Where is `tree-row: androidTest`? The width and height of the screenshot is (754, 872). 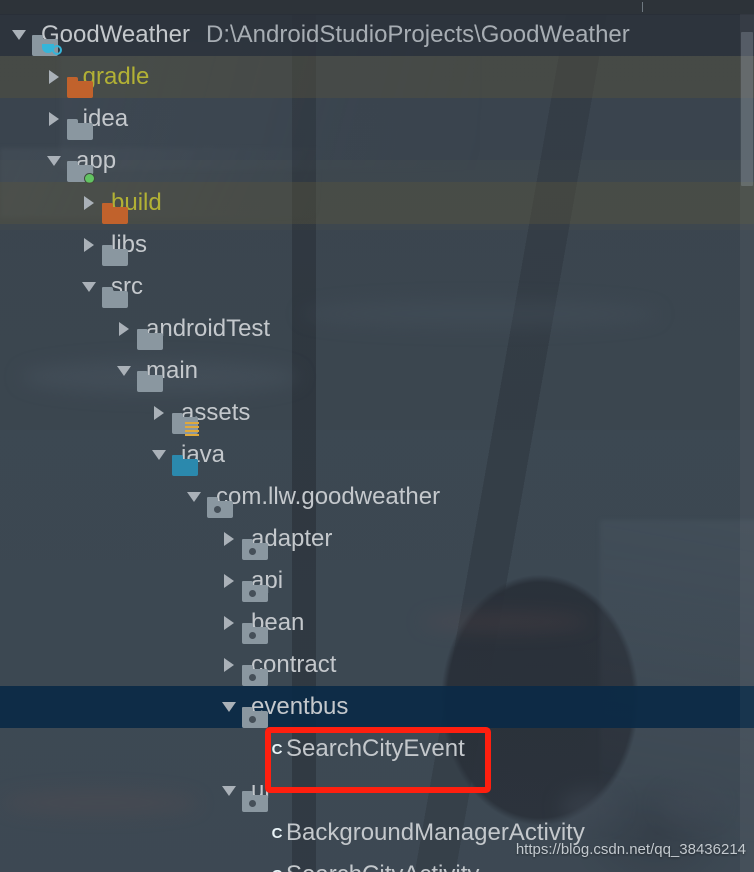
tree-row: androidTest is located at coordinates (370, 329).